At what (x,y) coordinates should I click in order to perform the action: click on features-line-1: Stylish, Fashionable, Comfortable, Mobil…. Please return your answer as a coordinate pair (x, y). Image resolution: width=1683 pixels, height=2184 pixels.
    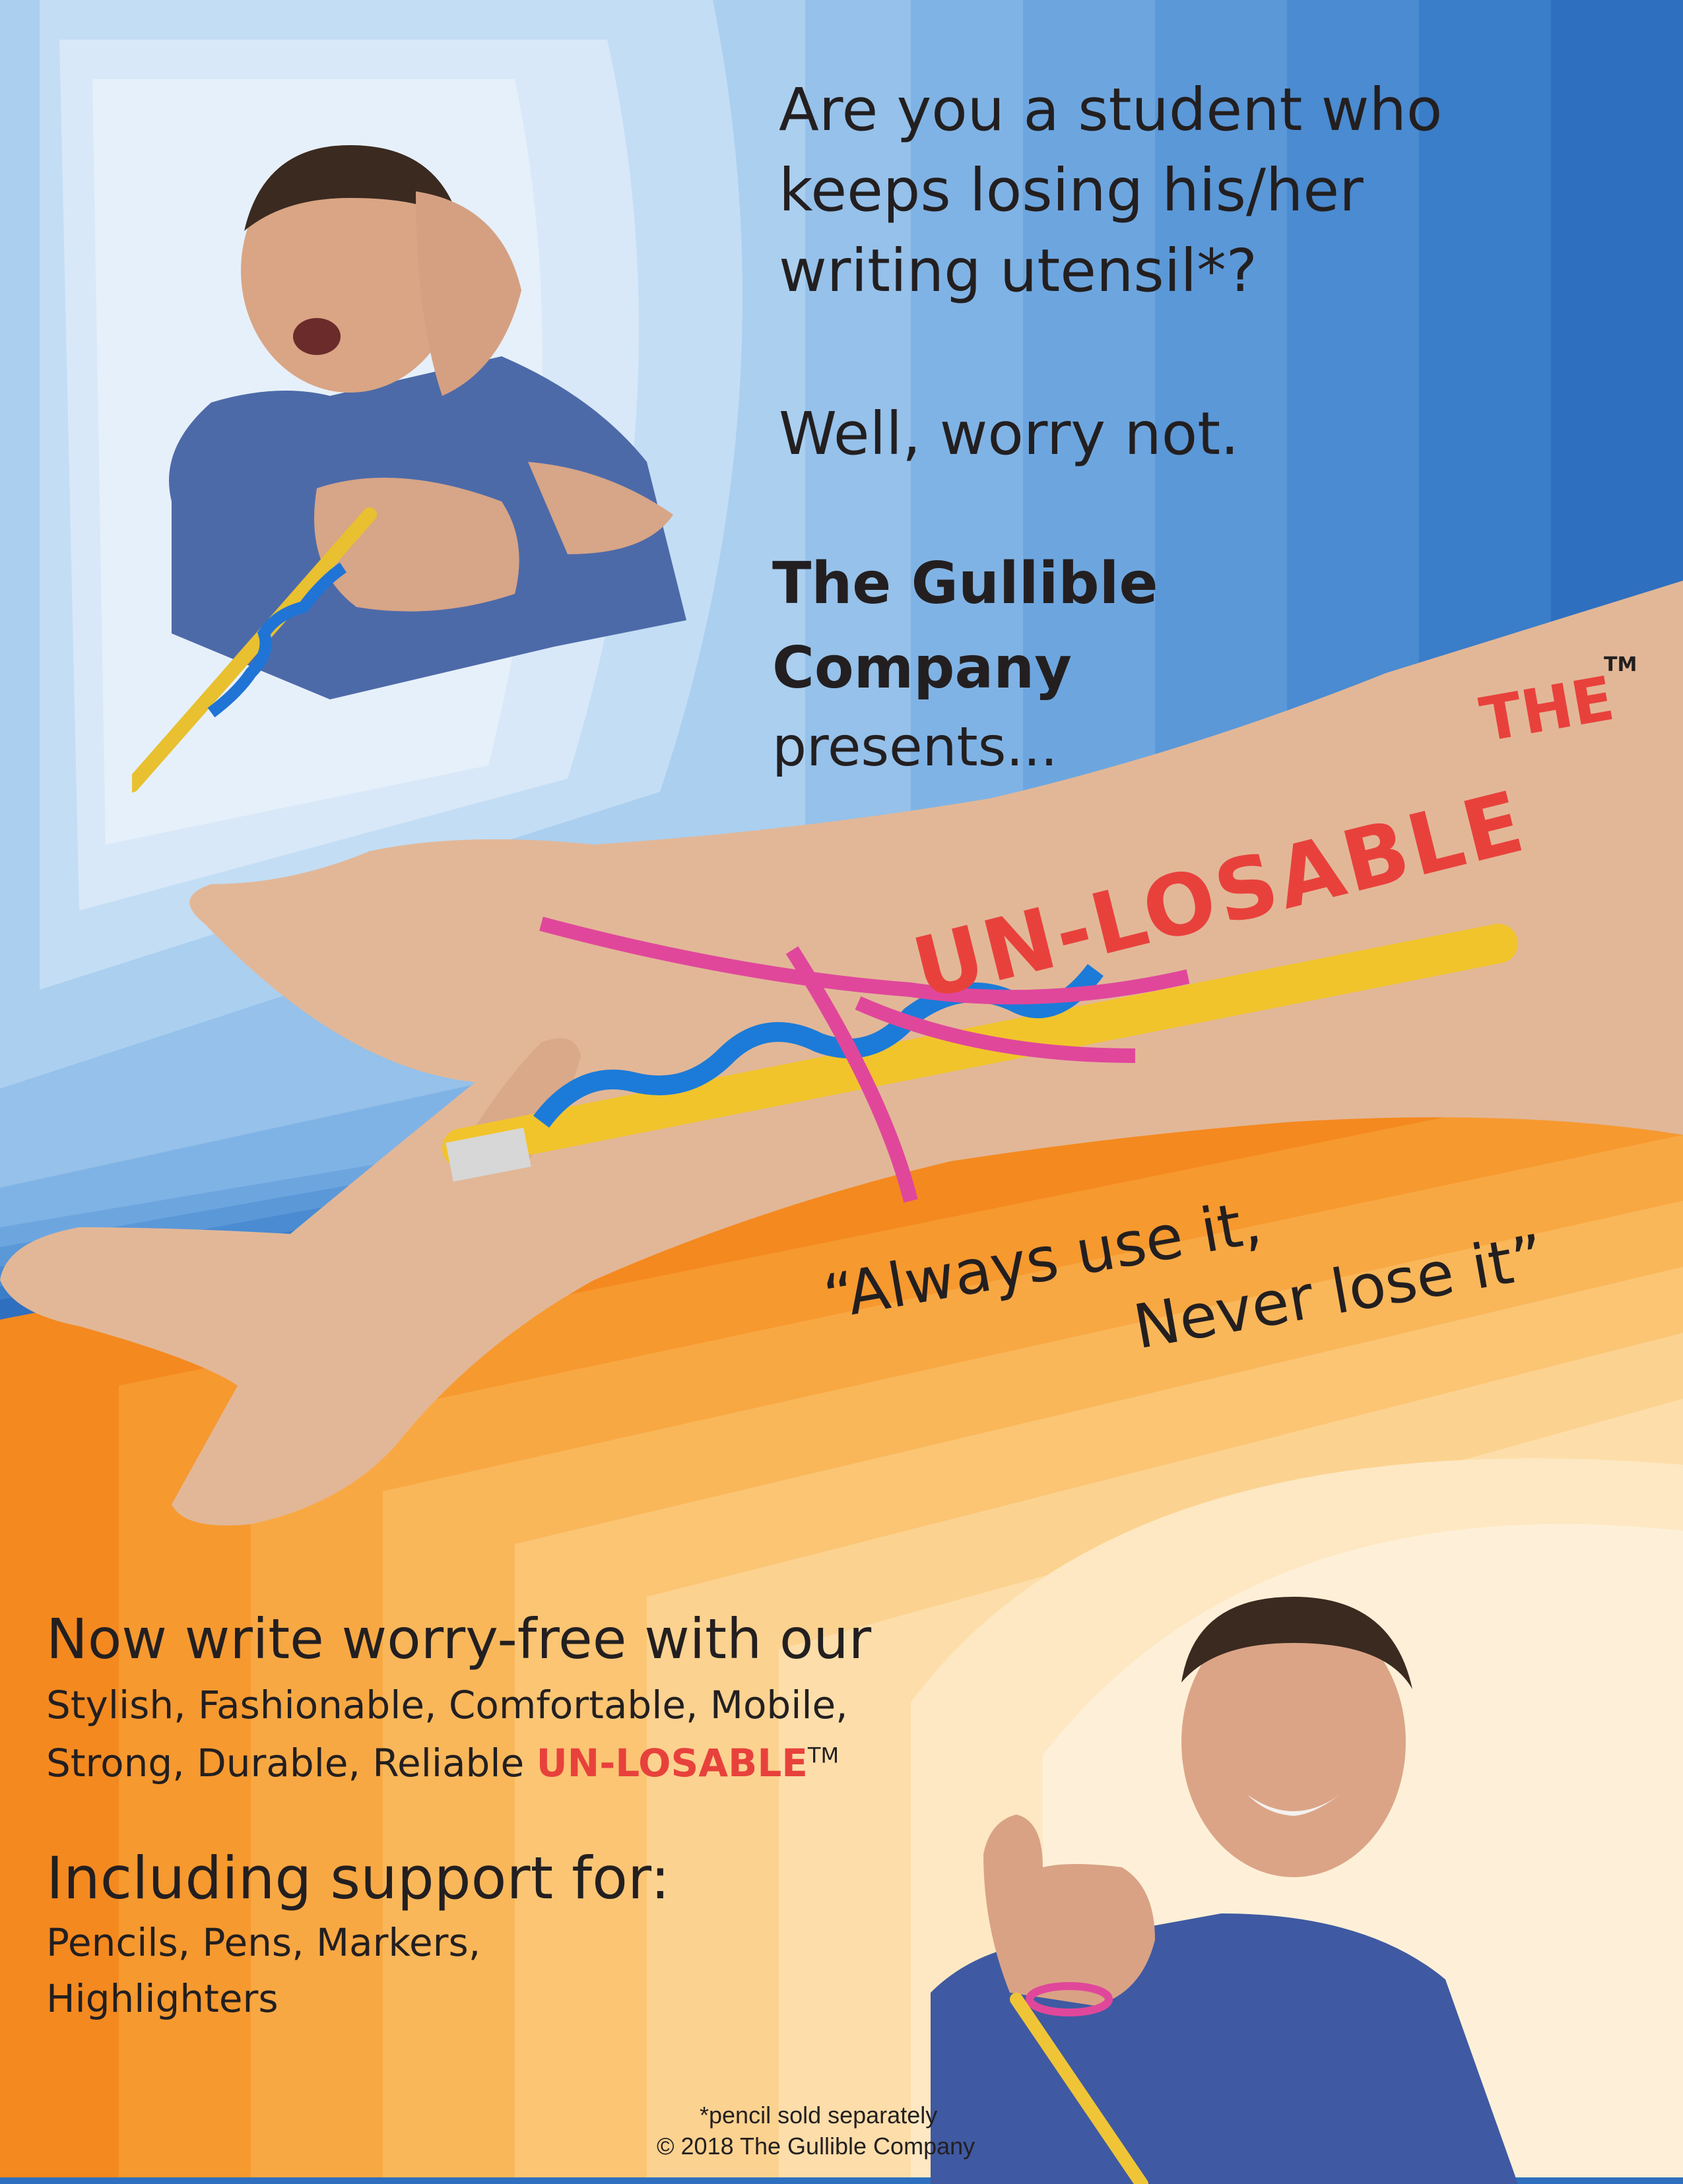
    Looking at the image, I should click on (447, 1705).